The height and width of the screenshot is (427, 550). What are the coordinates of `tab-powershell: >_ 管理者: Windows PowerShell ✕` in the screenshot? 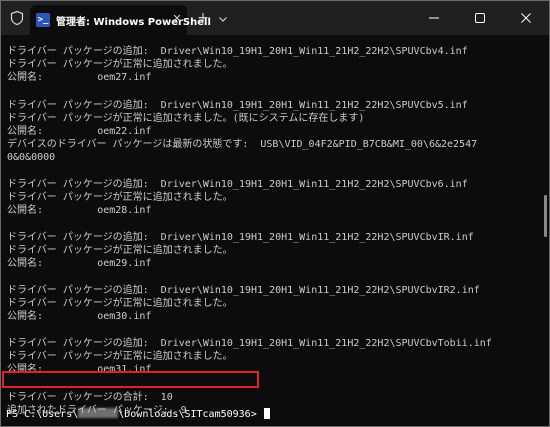 It's located at (120, 20).